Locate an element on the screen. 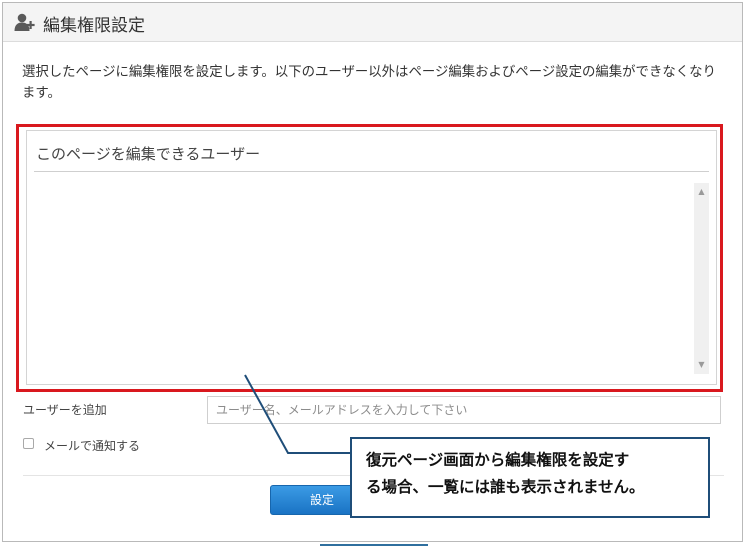  panel-header: このページを編集できるユーザー is located at coordinates (148, 154).